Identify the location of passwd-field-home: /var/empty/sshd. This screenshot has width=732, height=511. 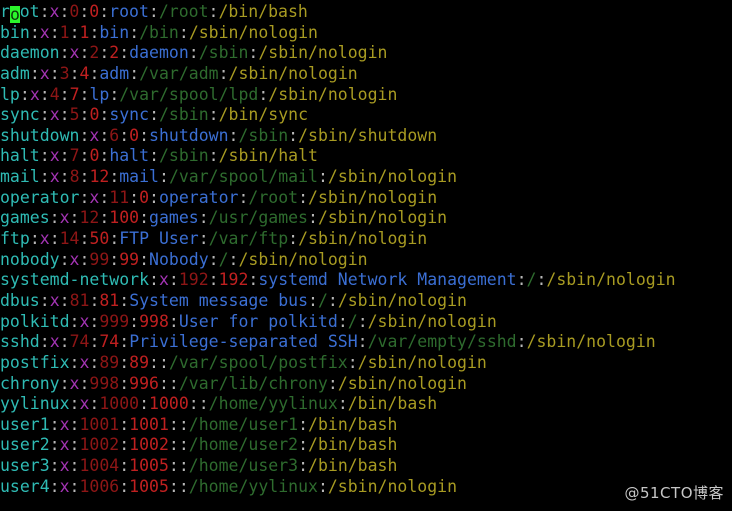
(442, 342).